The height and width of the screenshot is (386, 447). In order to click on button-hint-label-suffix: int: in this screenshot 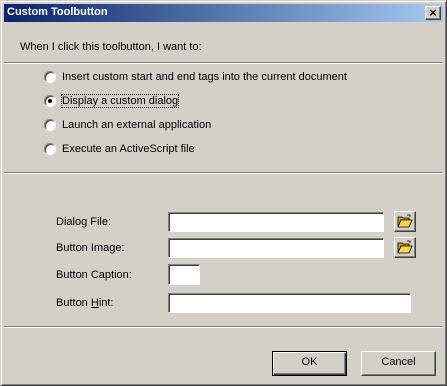, I will do `click(106, 303)`.